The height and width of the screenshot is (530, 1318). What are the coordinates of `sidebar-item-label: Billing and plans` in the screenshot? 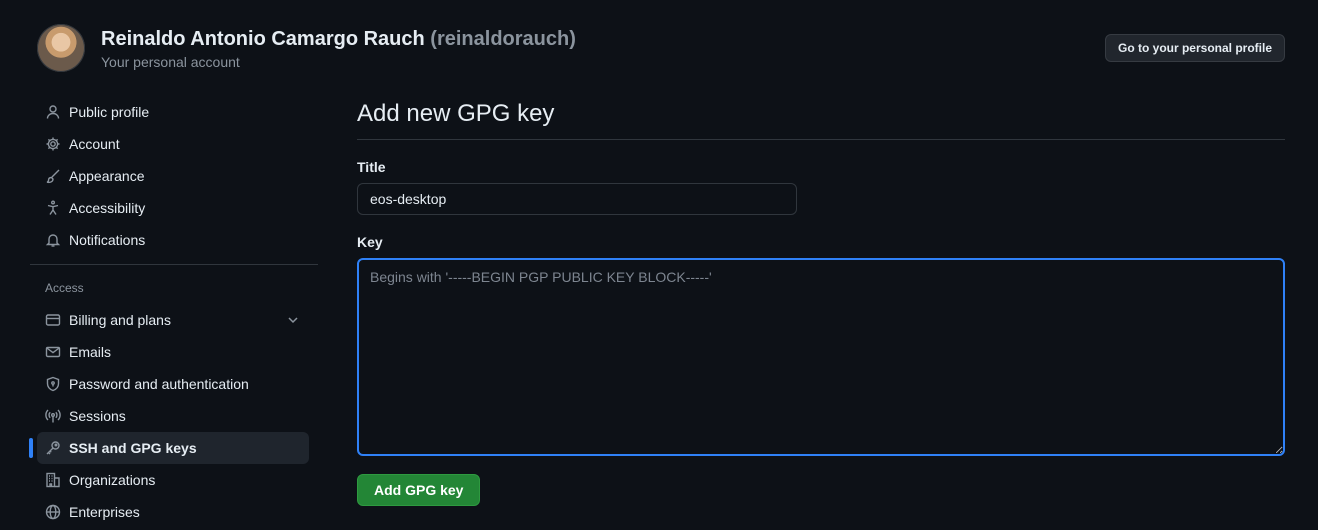 It's located at (120, 320).